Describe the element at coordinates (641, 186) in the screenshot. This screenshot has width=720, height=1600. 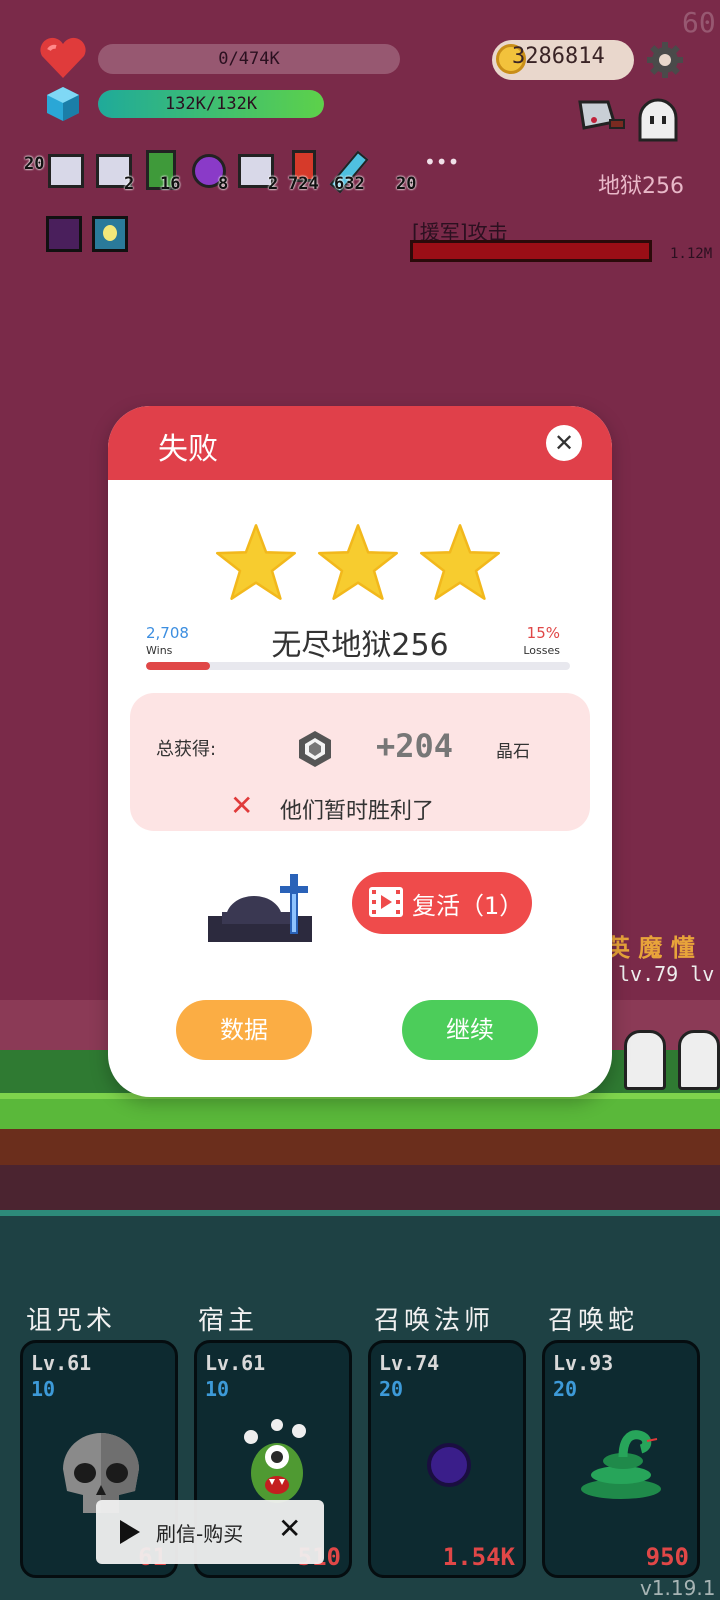
I see `stage-label: 地狱256` at that location.